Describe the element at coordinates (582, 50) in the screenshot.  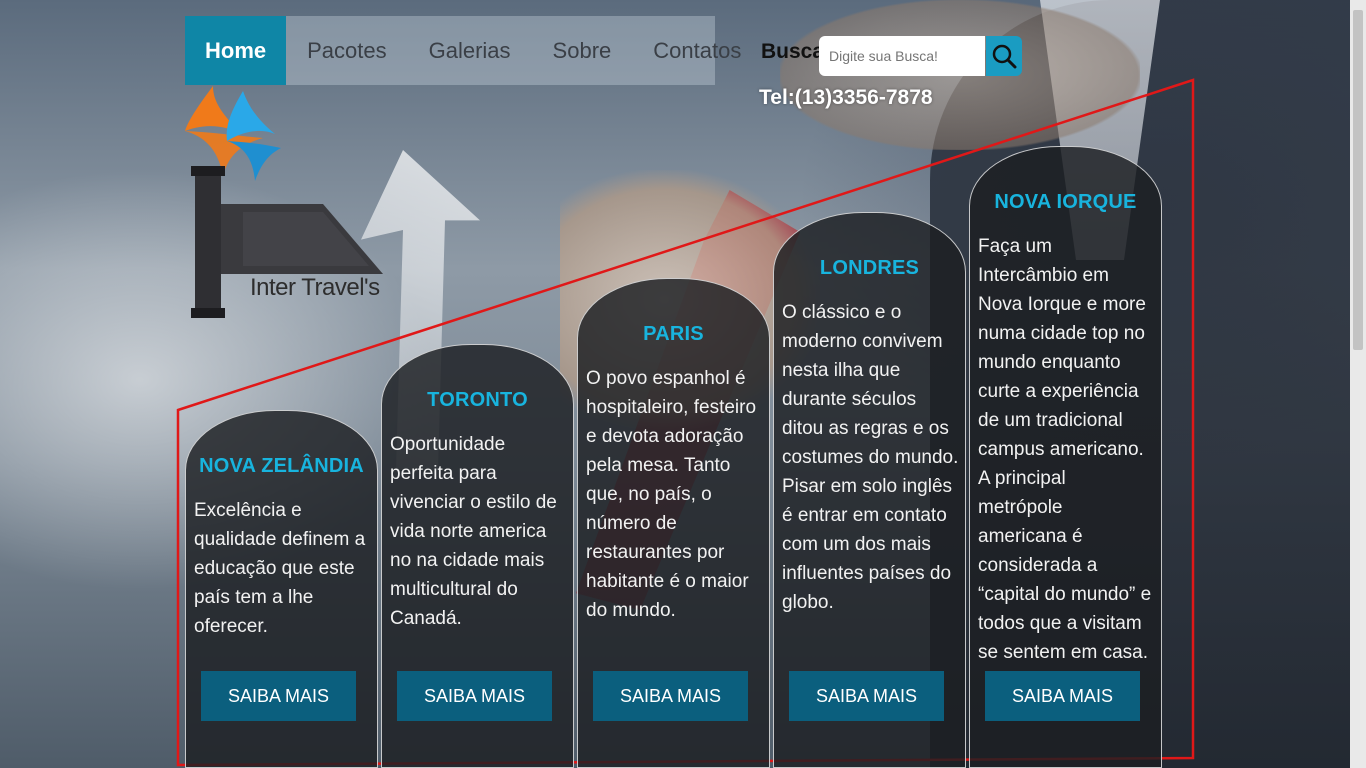
I see `nav-sobre: Sobre` at that location.